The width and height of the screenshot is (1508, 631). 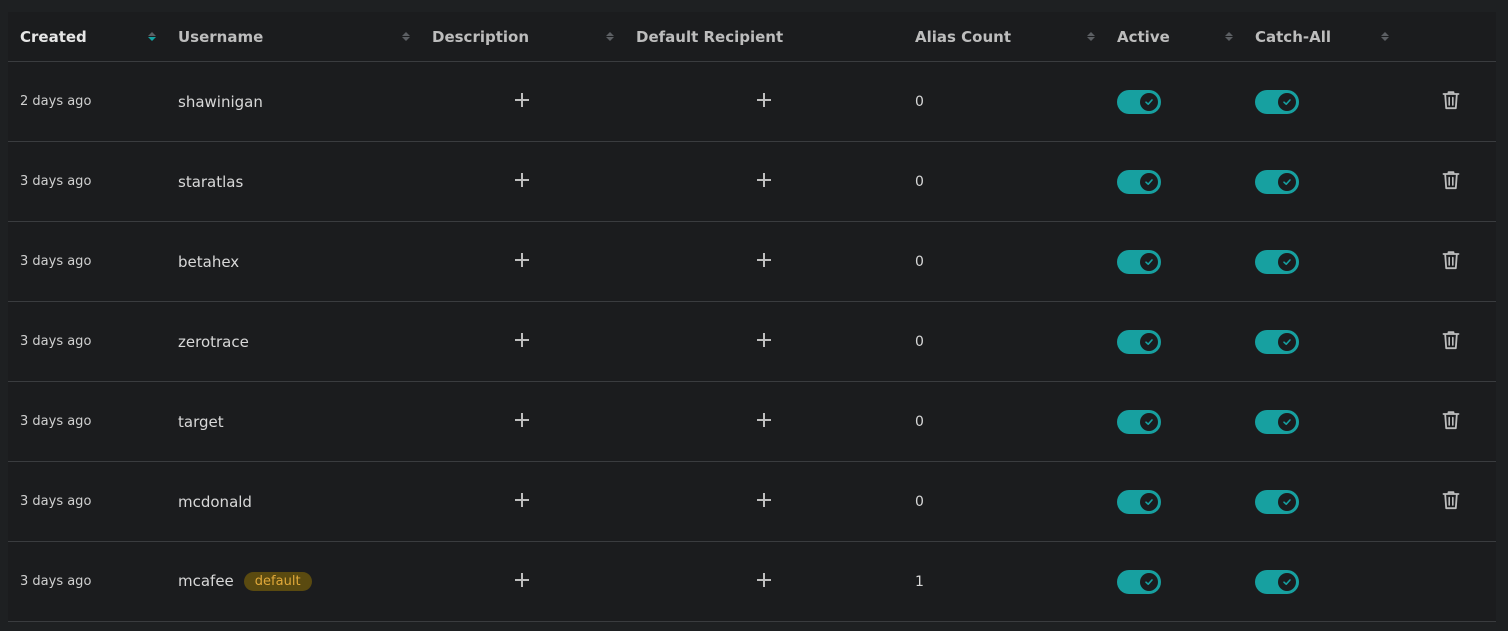 What do you see at coordinates (206, 581) in the screenshot?
I see `username-text: mcafee` at bounding box center [206, 581].